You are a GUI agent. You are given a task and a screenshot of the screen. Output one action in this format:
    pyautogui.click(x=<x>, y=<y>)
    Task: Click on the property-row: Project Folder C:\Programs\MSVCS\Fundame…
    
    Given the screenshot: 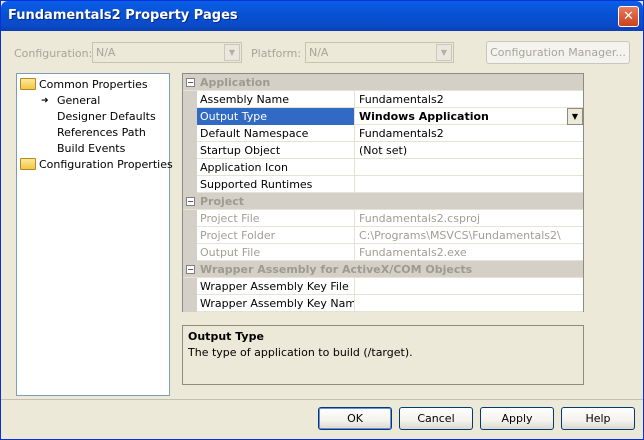 What is the action you would take?
    pyautogui.click(x=383, y=235)
    